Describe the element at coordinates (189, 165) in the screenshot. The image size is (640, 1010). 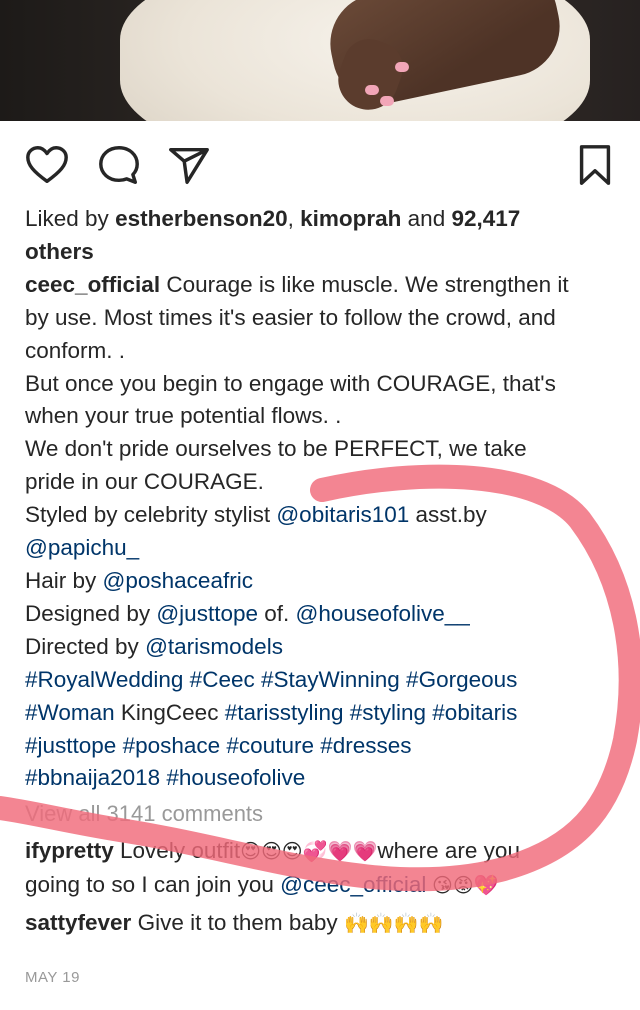
I see `send-icon` at that location.